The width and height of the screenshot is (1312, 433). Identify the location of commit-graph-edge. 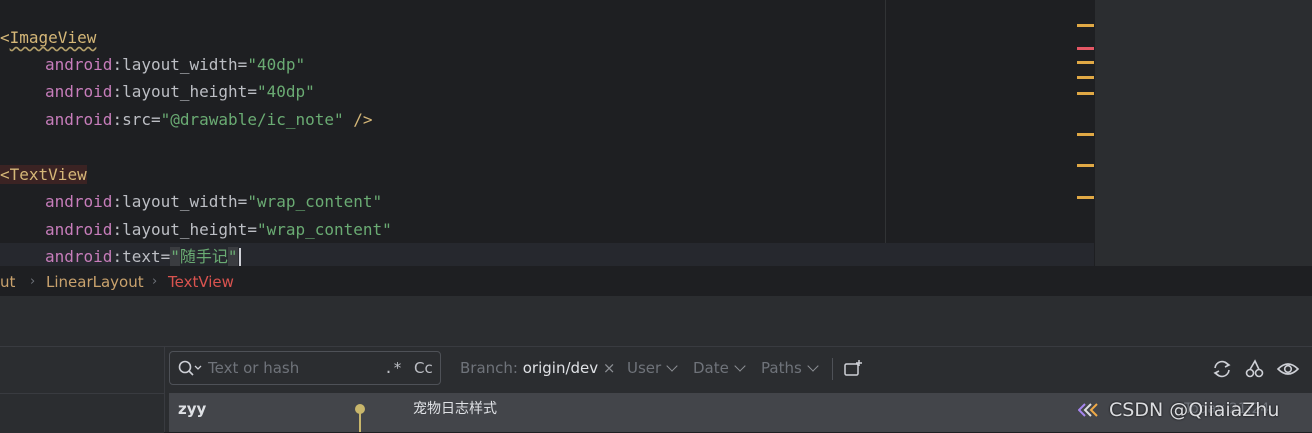
(360, 422).